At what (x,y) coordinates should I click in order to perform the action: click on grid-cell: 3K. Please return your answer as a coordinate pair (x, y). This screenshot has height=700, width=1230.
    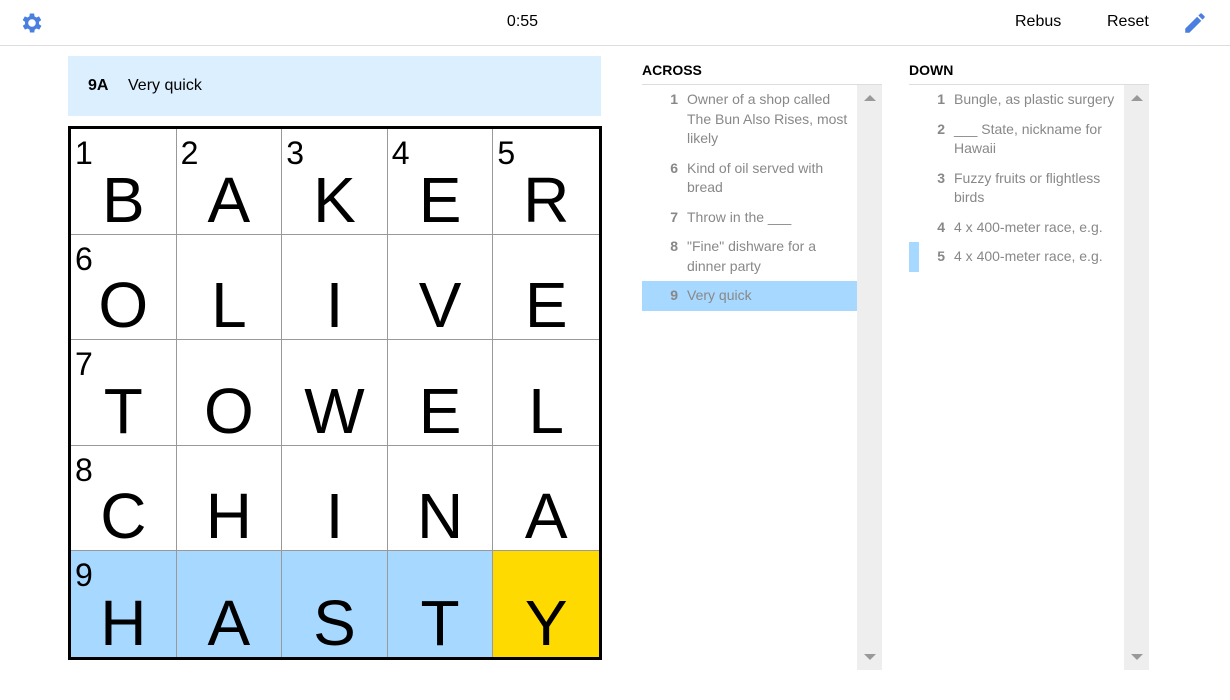
    Looking at the image, I should click on (335, 182).